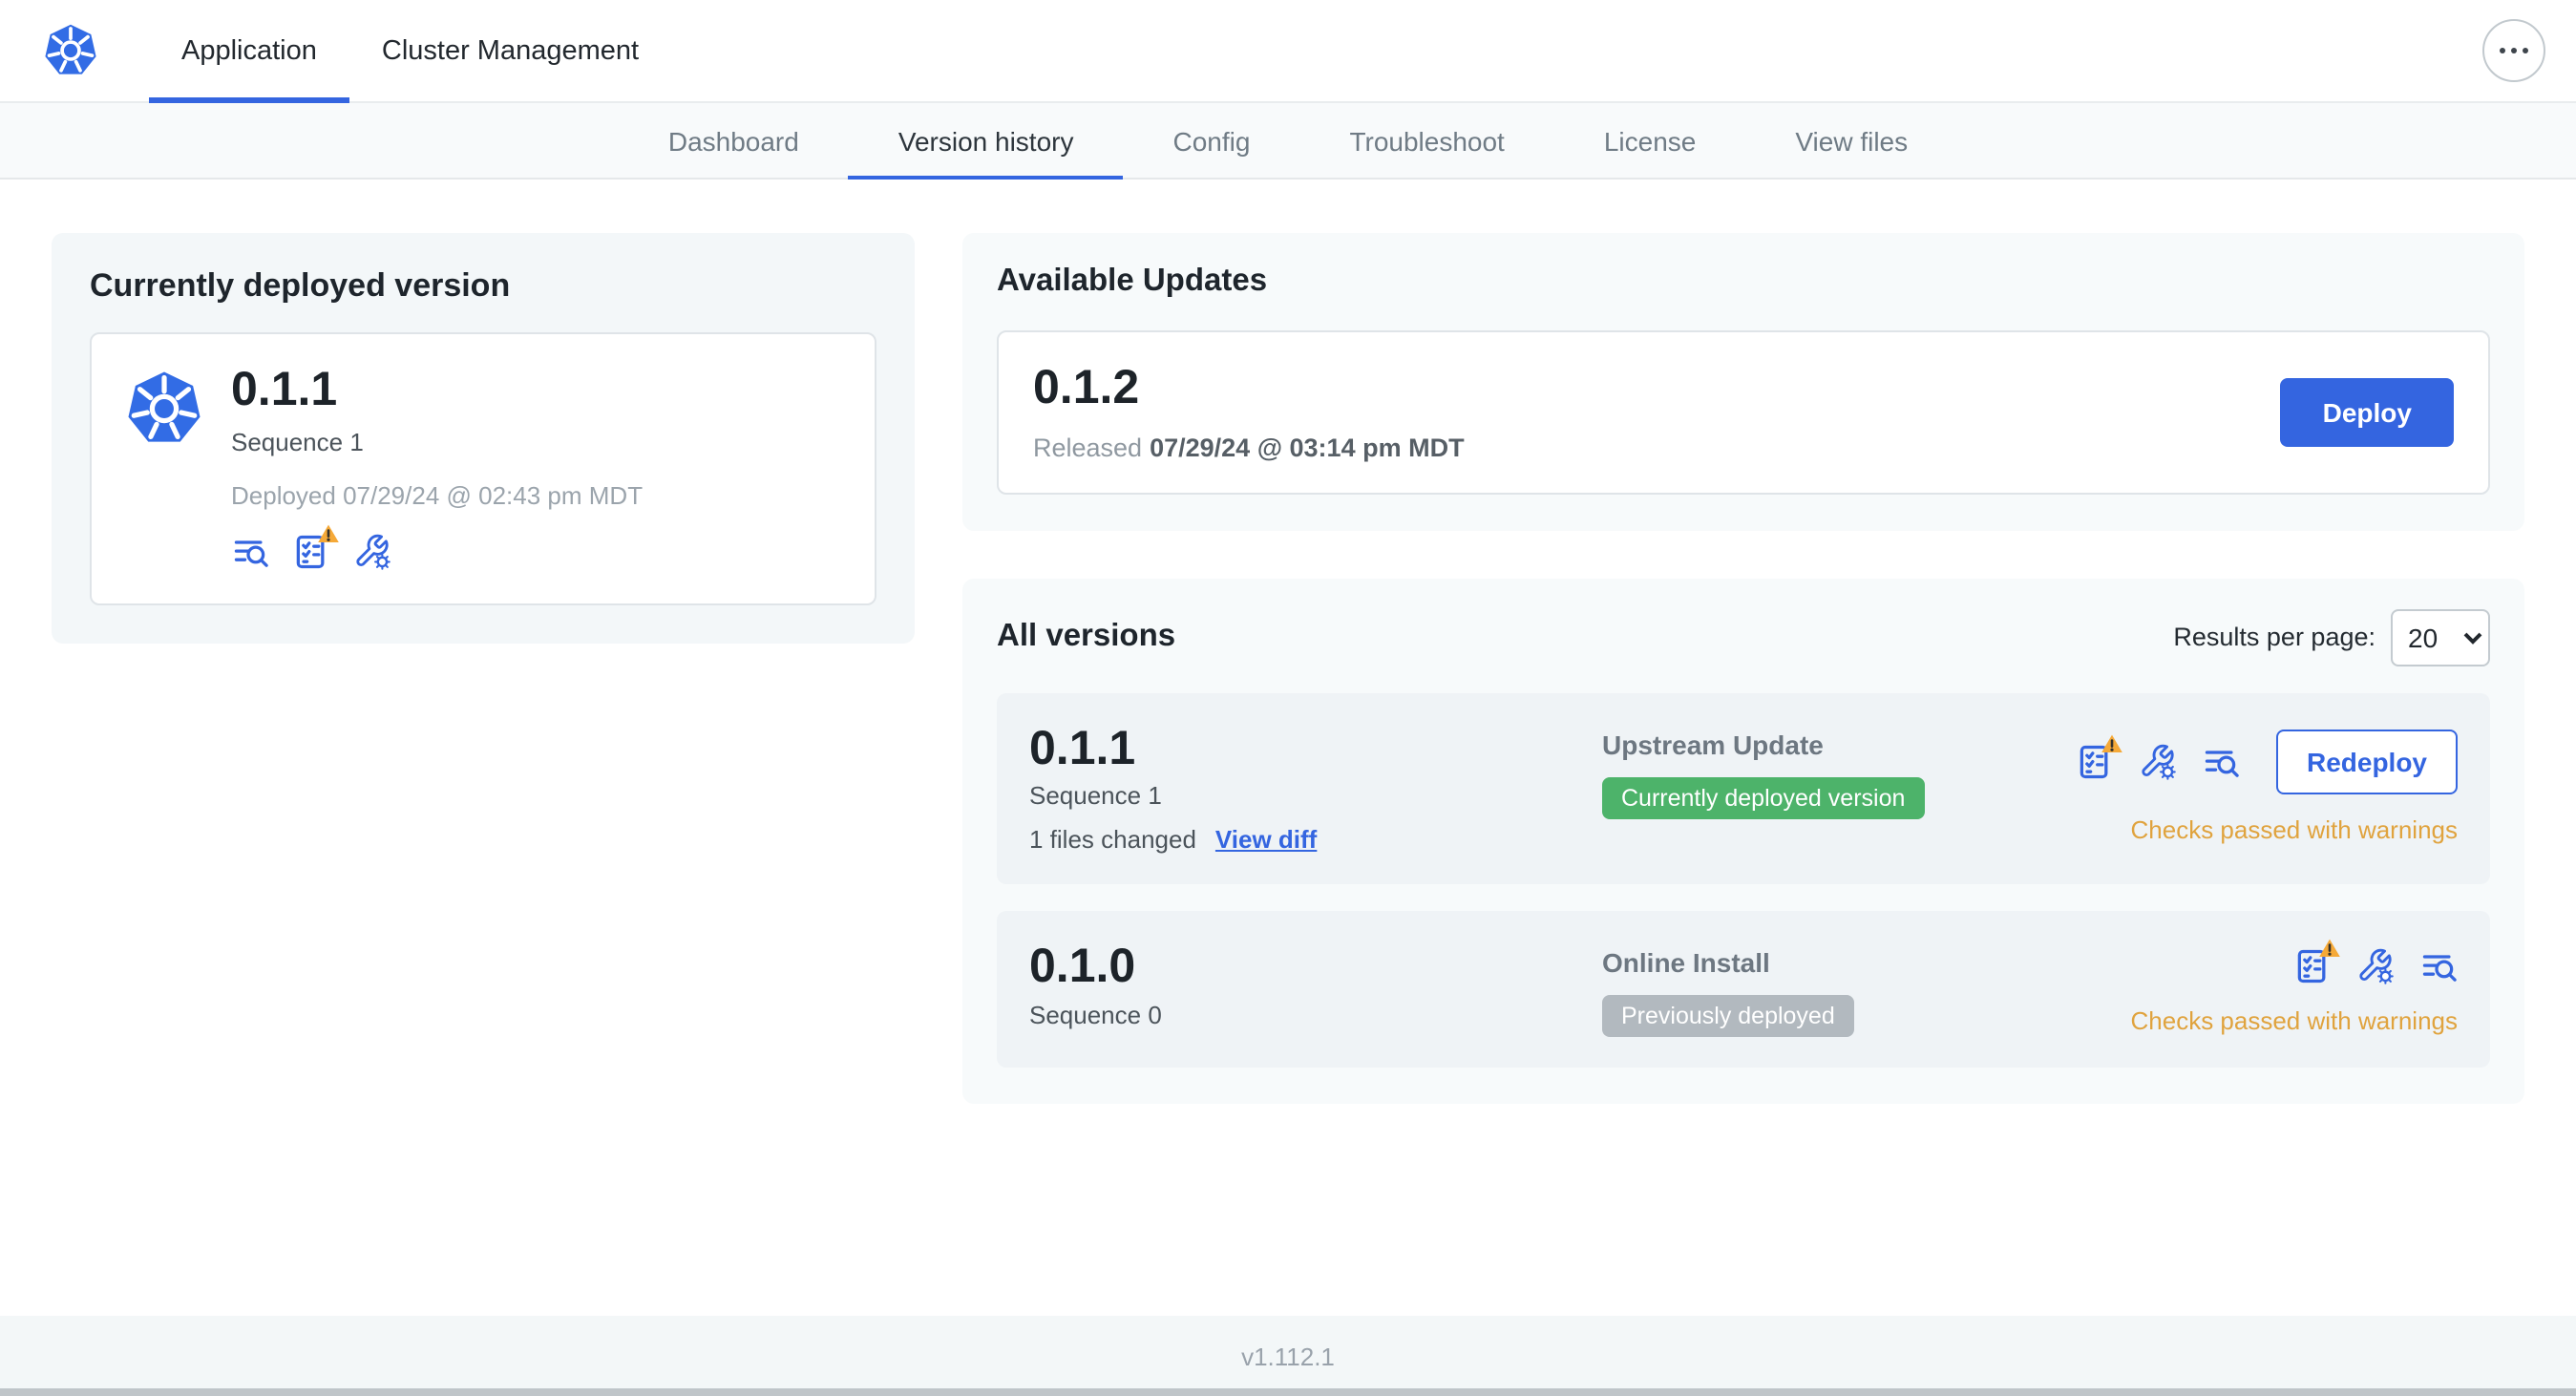 The image size is (2576, 1396). Describe the element at coordinates (734, 140) in the screenshot. I see `tab-dashboard: Dashboard` at that location.